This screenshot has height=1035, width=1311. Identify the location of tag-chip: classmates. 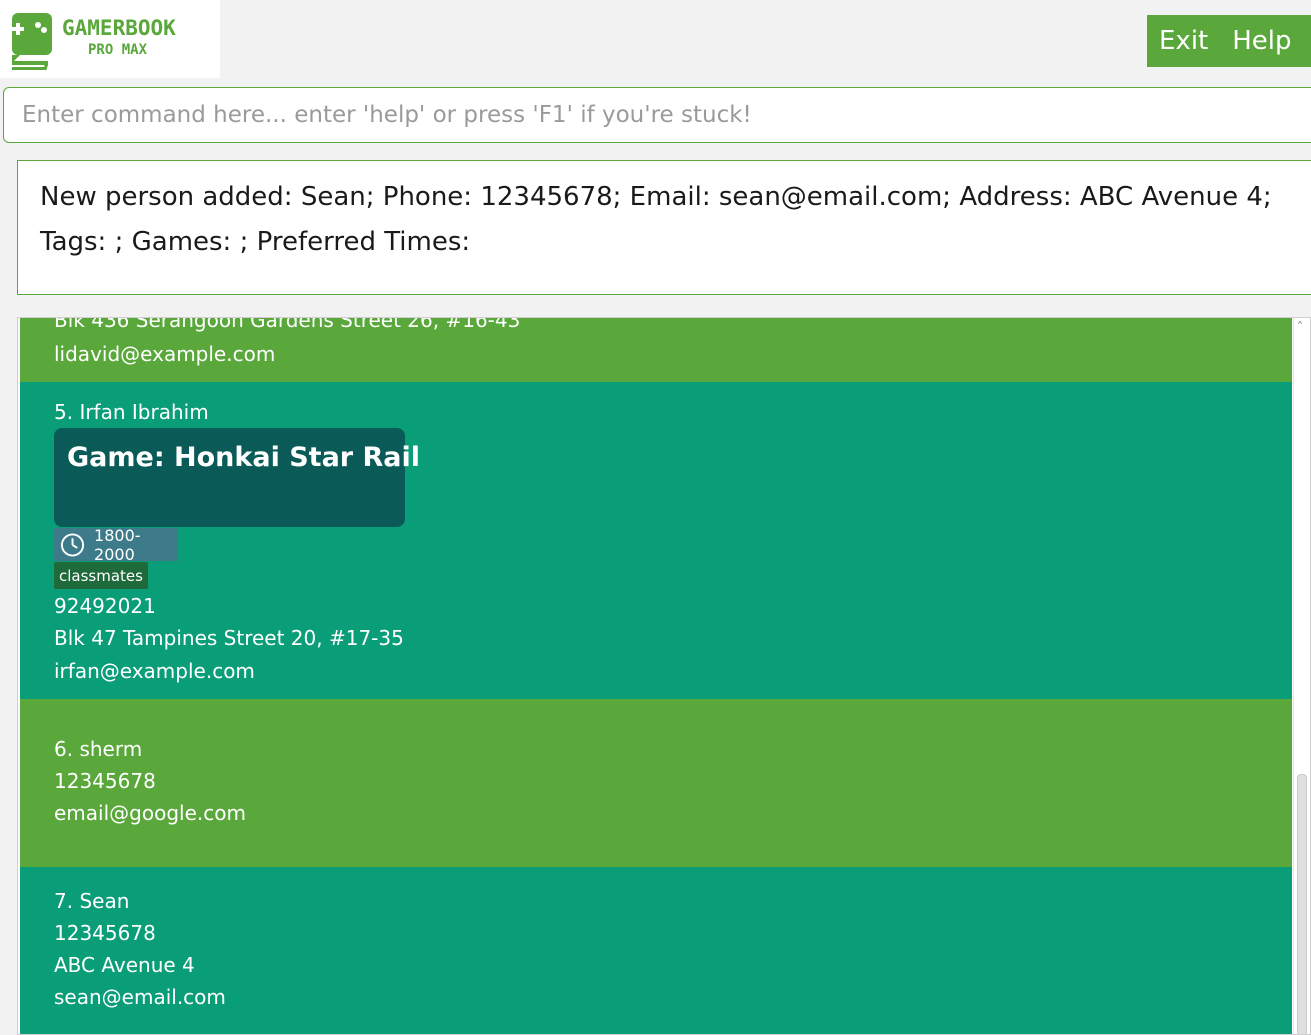
(101, 575).